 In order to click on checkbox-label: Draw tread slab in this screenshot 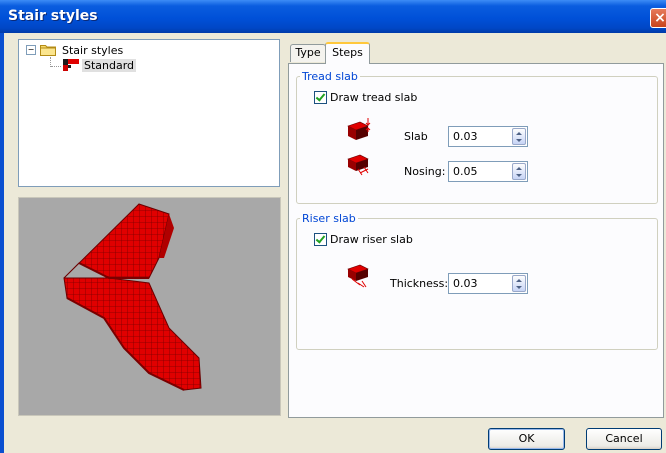, I will do `click(374, 97)`.